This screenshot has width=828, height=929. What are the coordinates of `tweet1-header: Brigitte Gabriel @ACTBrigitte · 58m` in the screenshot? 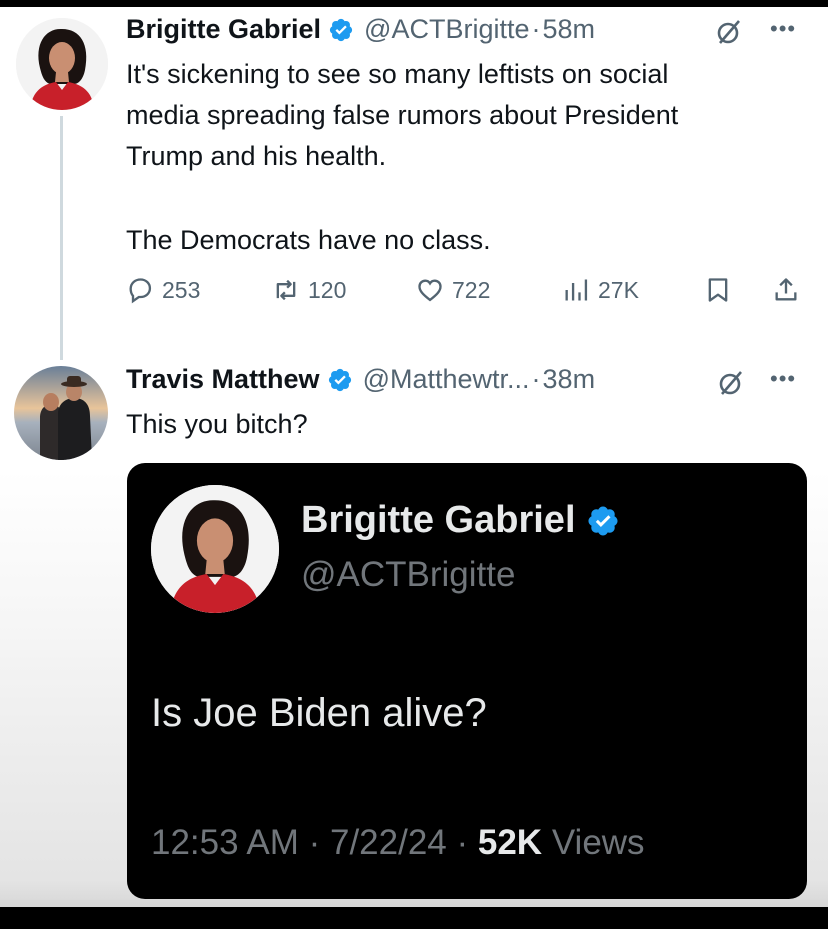 It's located at (360, 29).